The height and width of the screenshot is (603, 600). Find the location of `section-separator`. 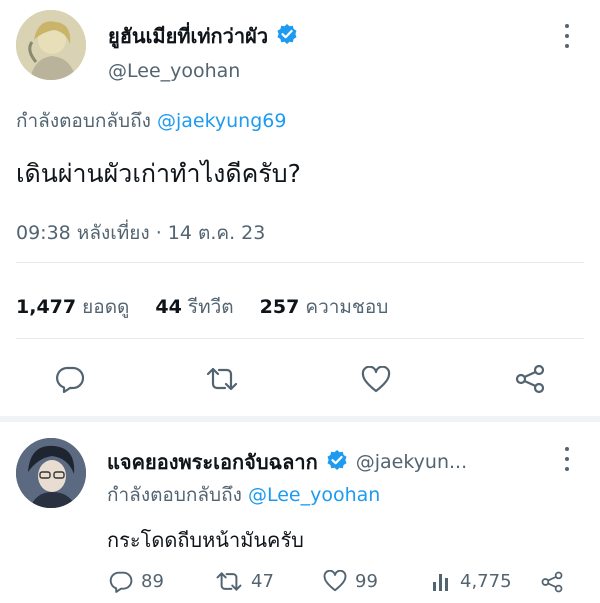

section-separator is located at coordinates (300, 419).